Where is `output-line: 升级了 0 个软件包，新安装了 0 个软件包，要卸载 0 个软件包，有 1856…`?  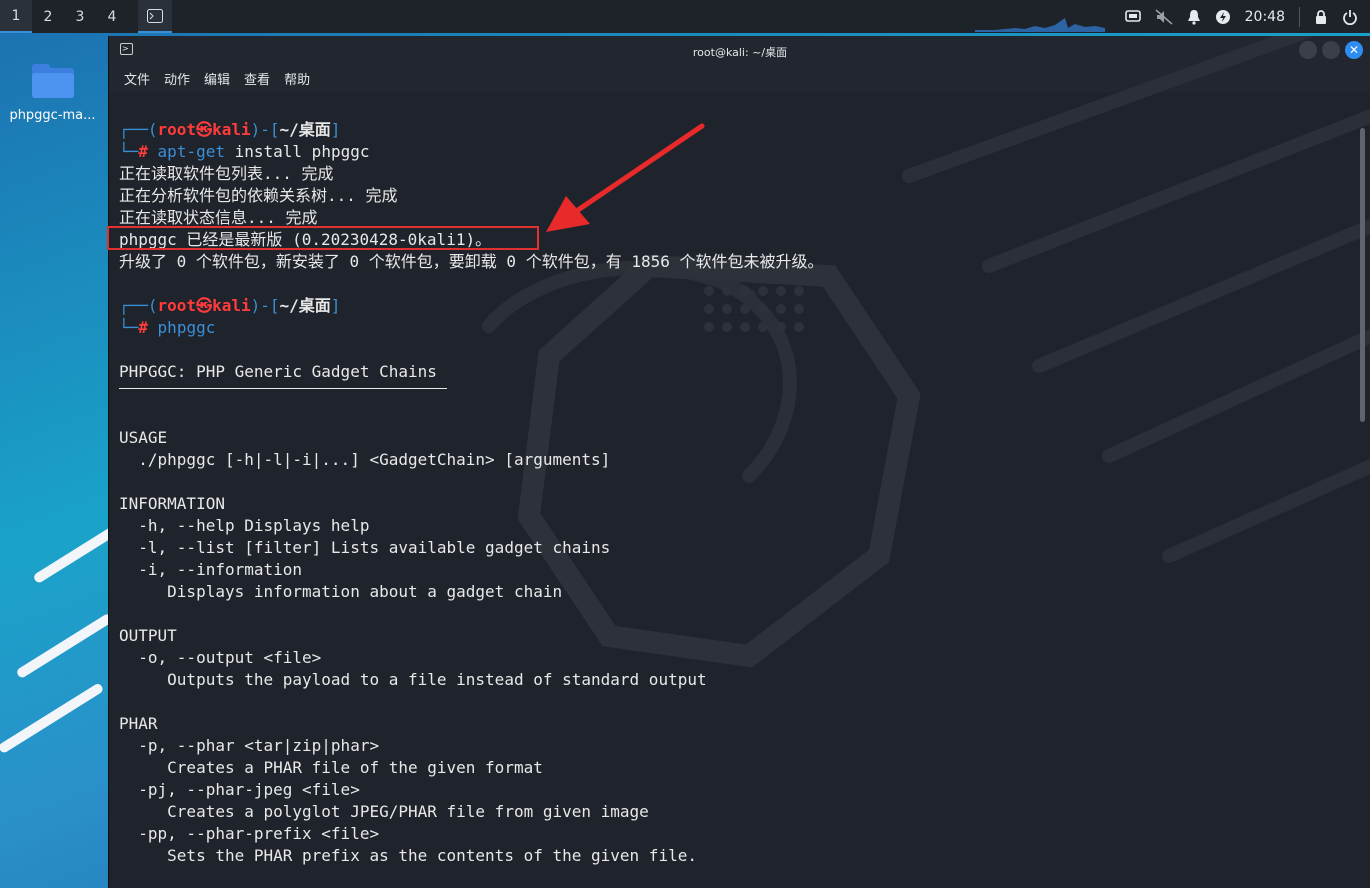 output-line: 升级了 0 个软件包，新安装了 0 个软件包，要卸载 0 个软件包，有 1856… is located at coordinates (471, 261).